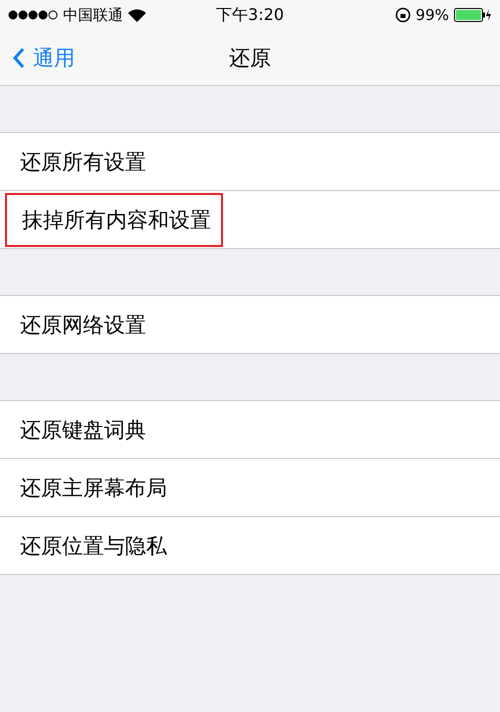 The image size is (500, 712). What do you see at coordinates (18, 57) in the screenshot?
I see `chevron-left-icon` at bounding box center [18, 57].